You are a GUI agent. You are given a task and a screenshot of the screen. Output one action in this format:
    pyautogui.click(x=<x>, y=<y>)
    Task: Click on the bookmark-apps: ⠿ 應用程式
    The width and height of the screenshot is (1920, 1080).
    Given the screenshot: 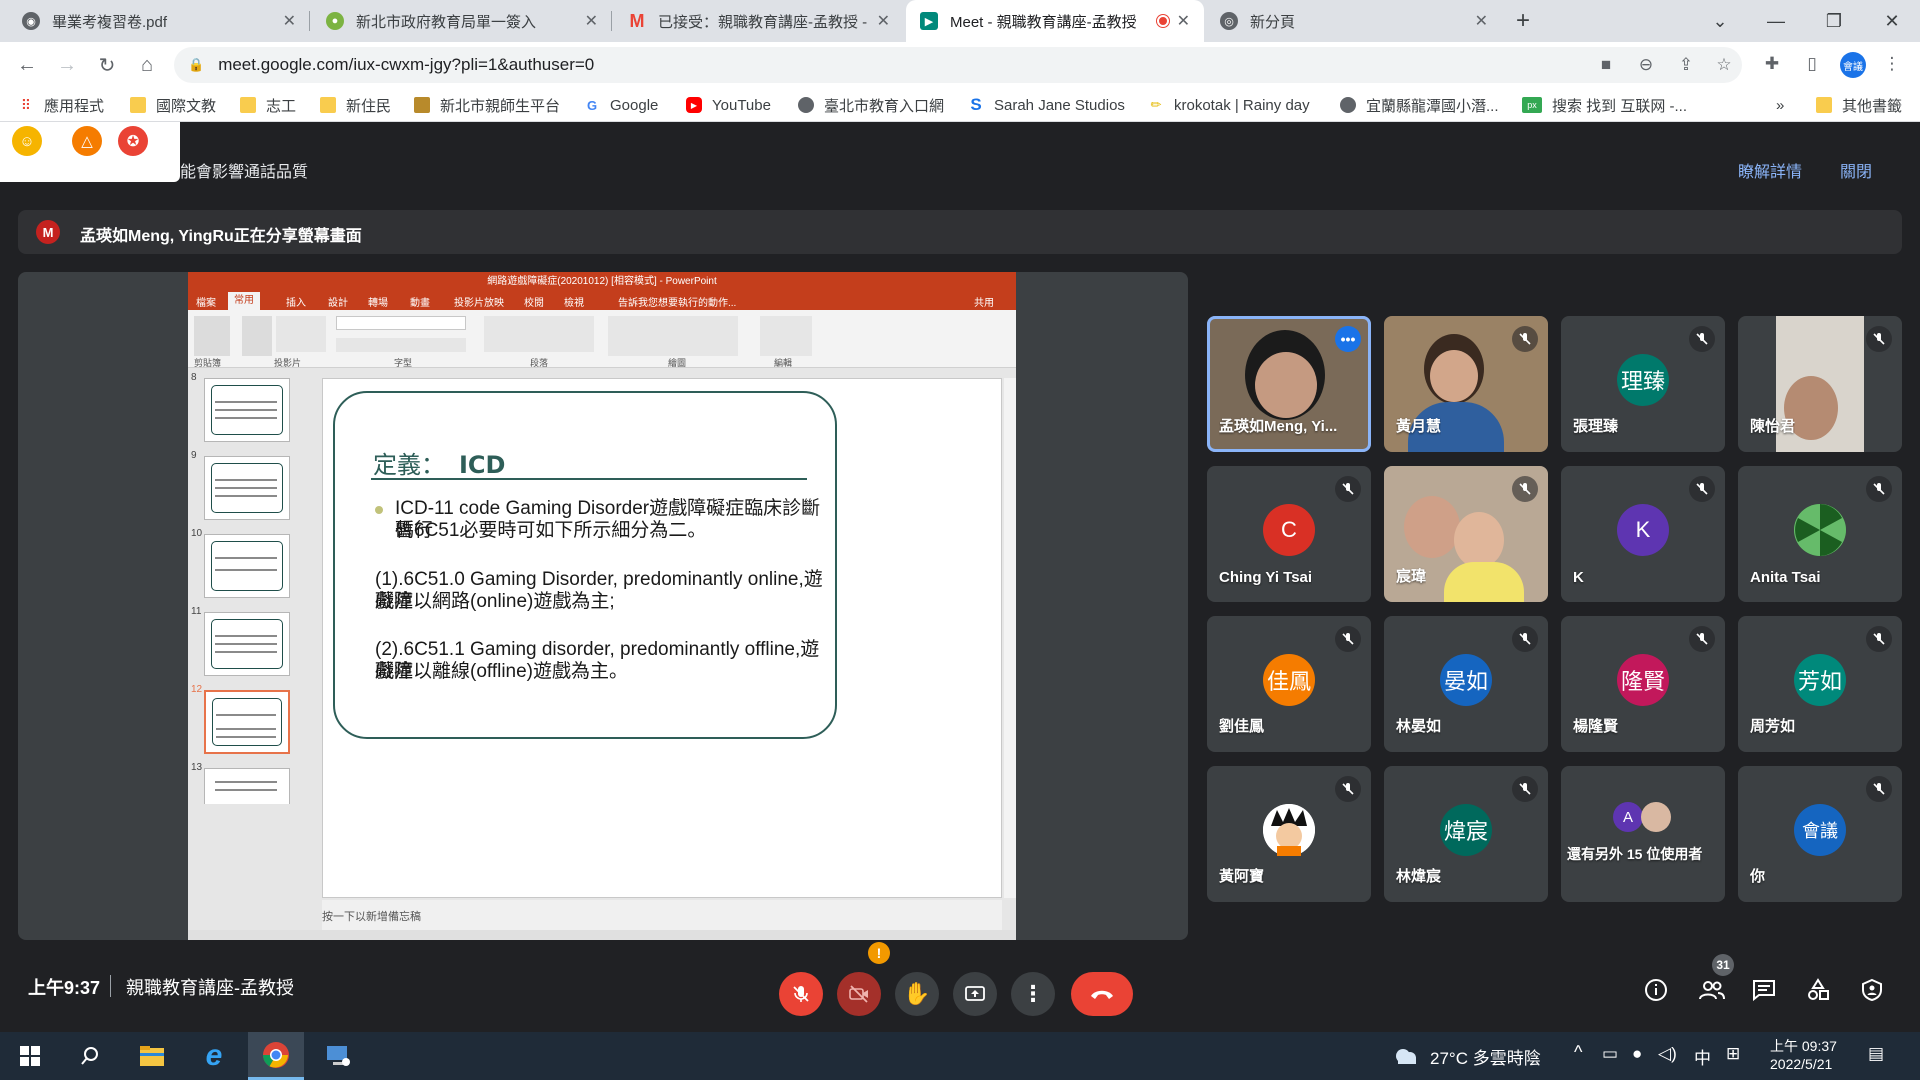 What is the action you would take?
    pyautogui.click(x=61, y=105)
    